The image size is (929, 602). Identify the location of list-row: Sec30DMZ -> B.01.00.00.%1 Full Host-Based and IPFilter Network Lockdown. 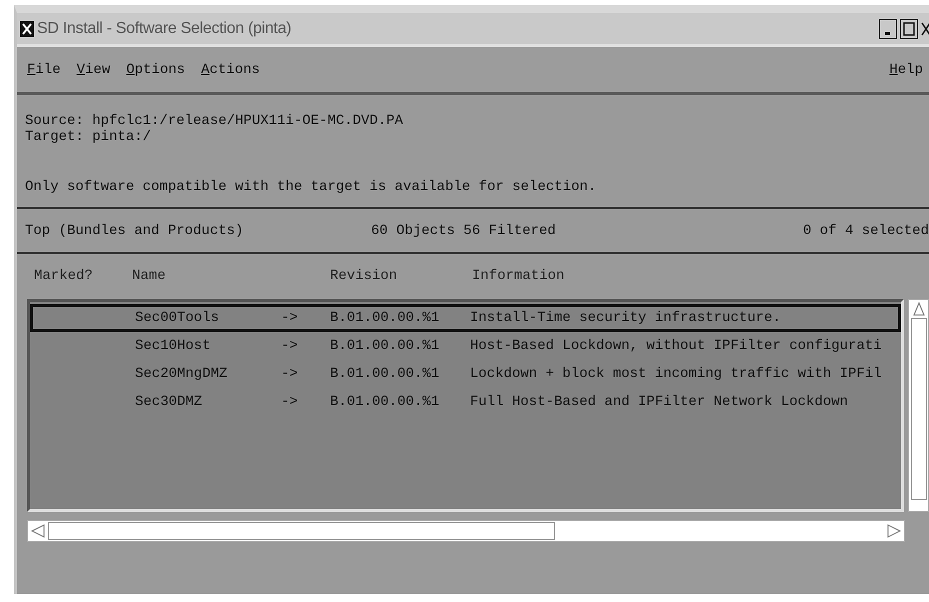
(466, 402).